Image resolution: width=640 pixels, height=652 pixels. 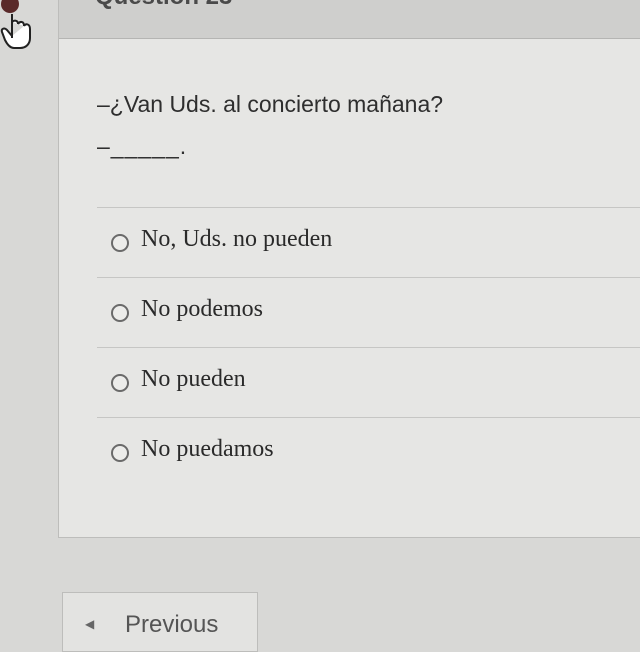 What do you see at coordinates (90, 624) in the screenshot?
I see `chevron-left-icon: ◀` at bounding box center [90, 624].